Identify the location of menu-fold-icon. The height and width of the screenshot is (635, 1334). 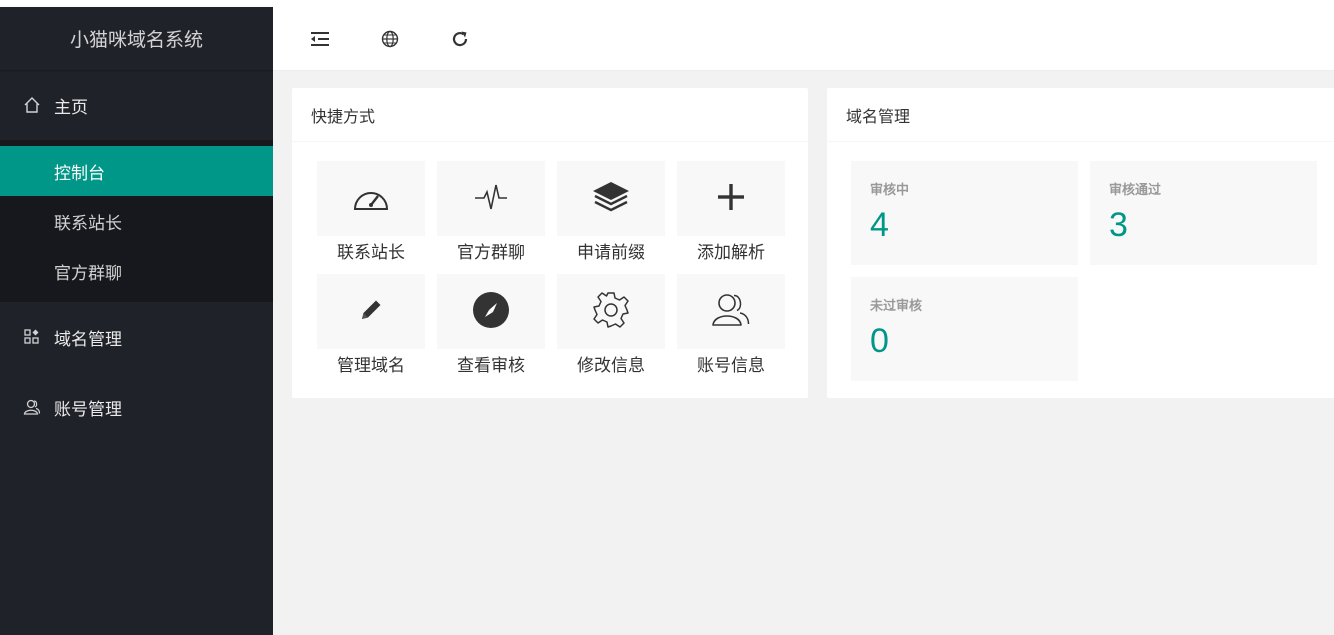
(320, 39).